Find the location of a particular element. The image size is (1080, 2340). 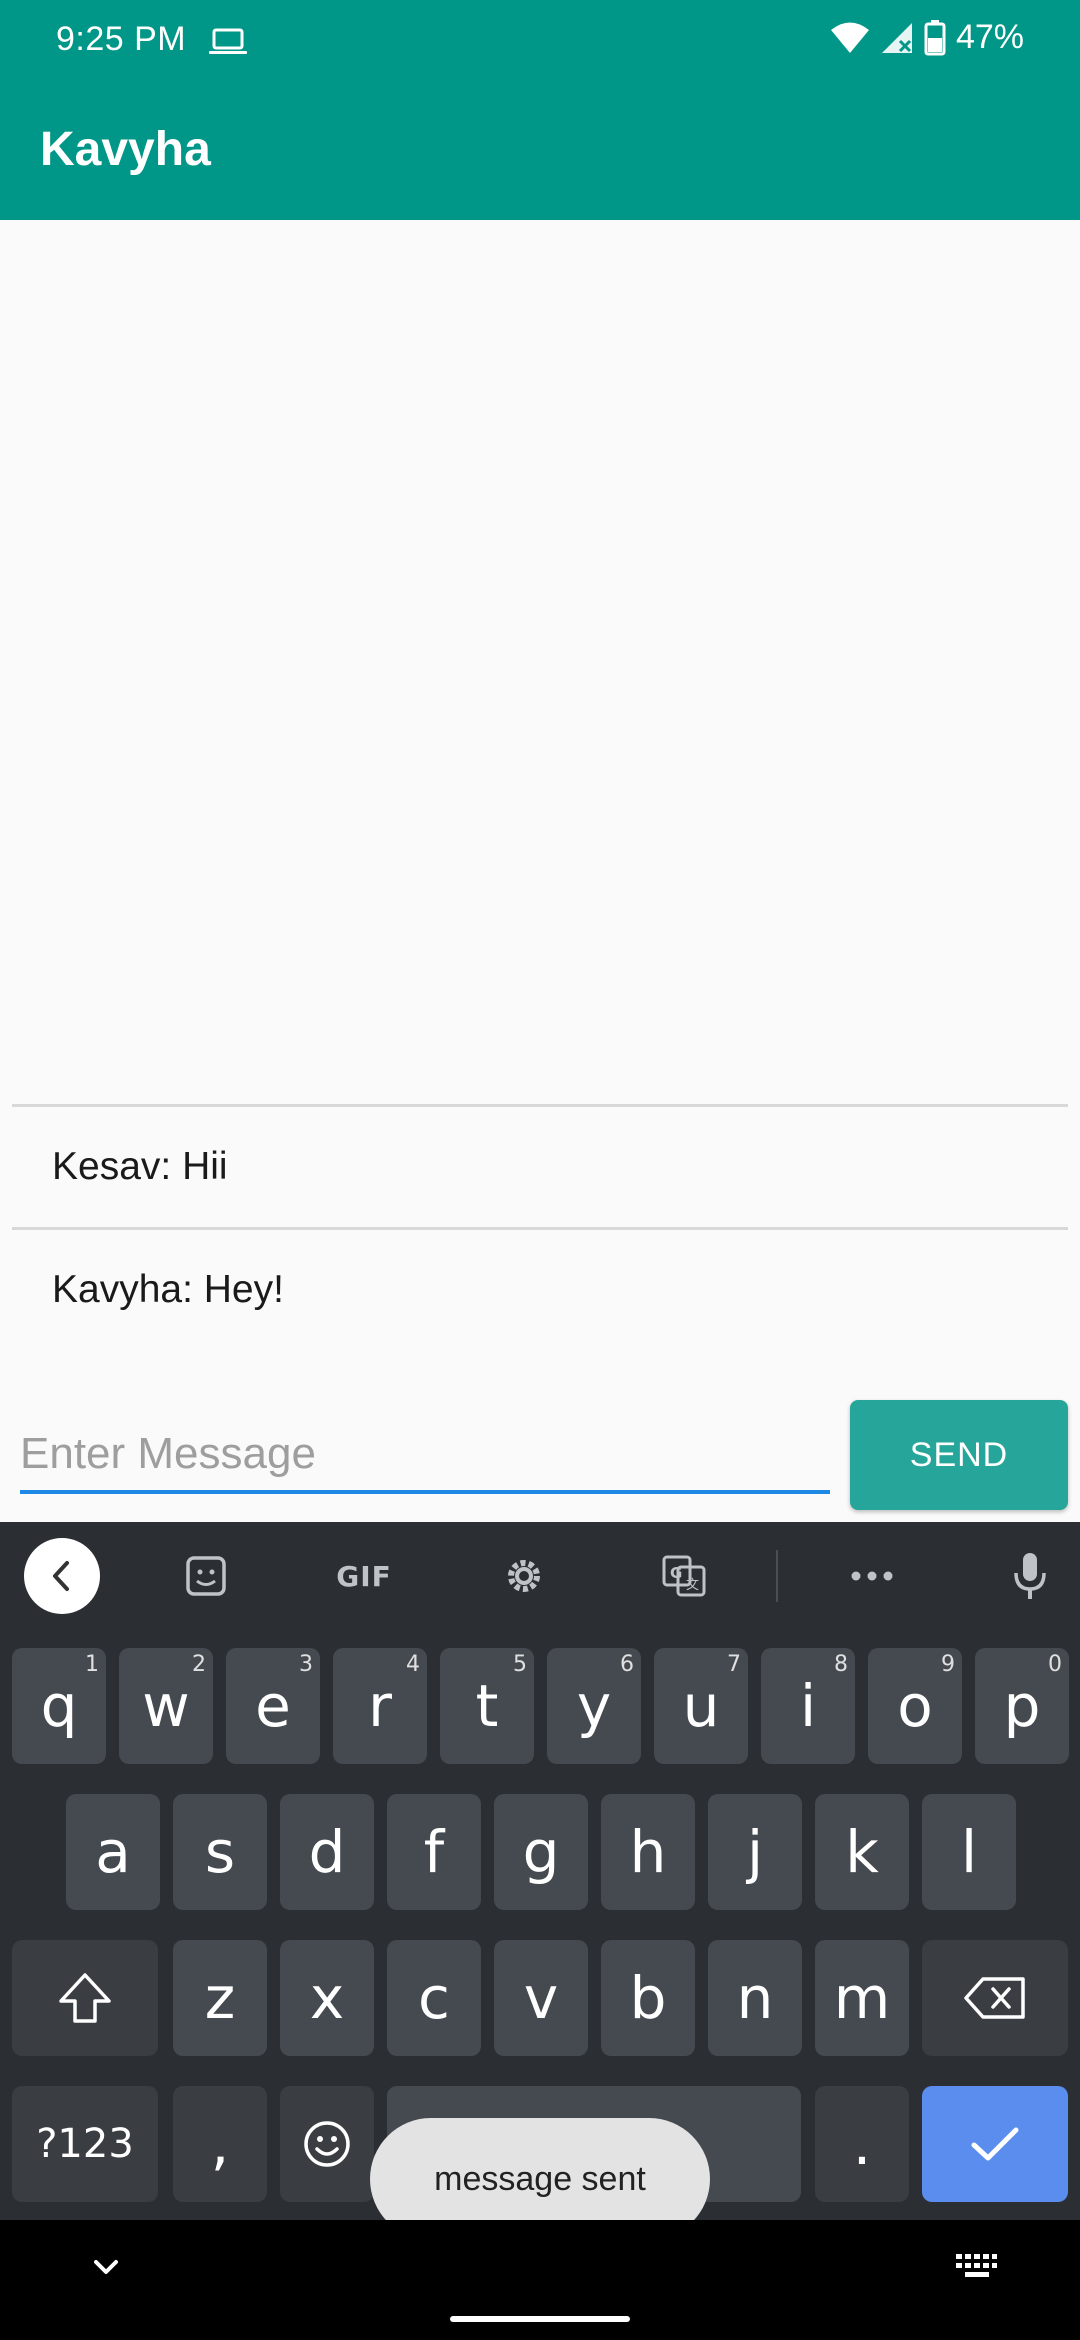

message-input is located at coordinates (425, 1454).